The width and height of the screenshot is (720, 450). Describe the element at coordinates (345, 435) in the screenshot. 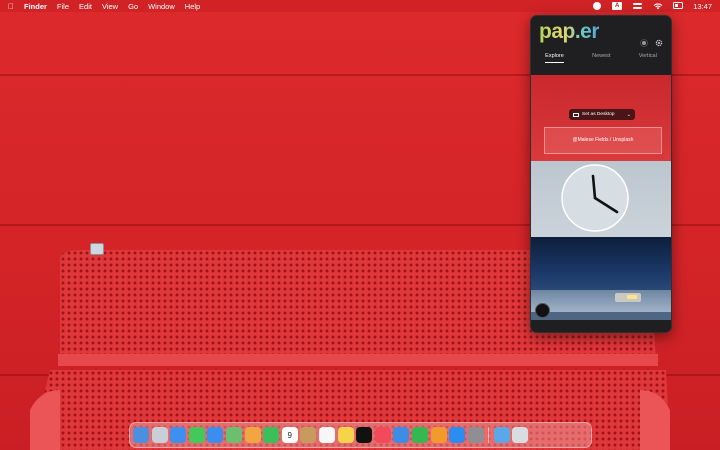

I see `notes-icon` at that location.